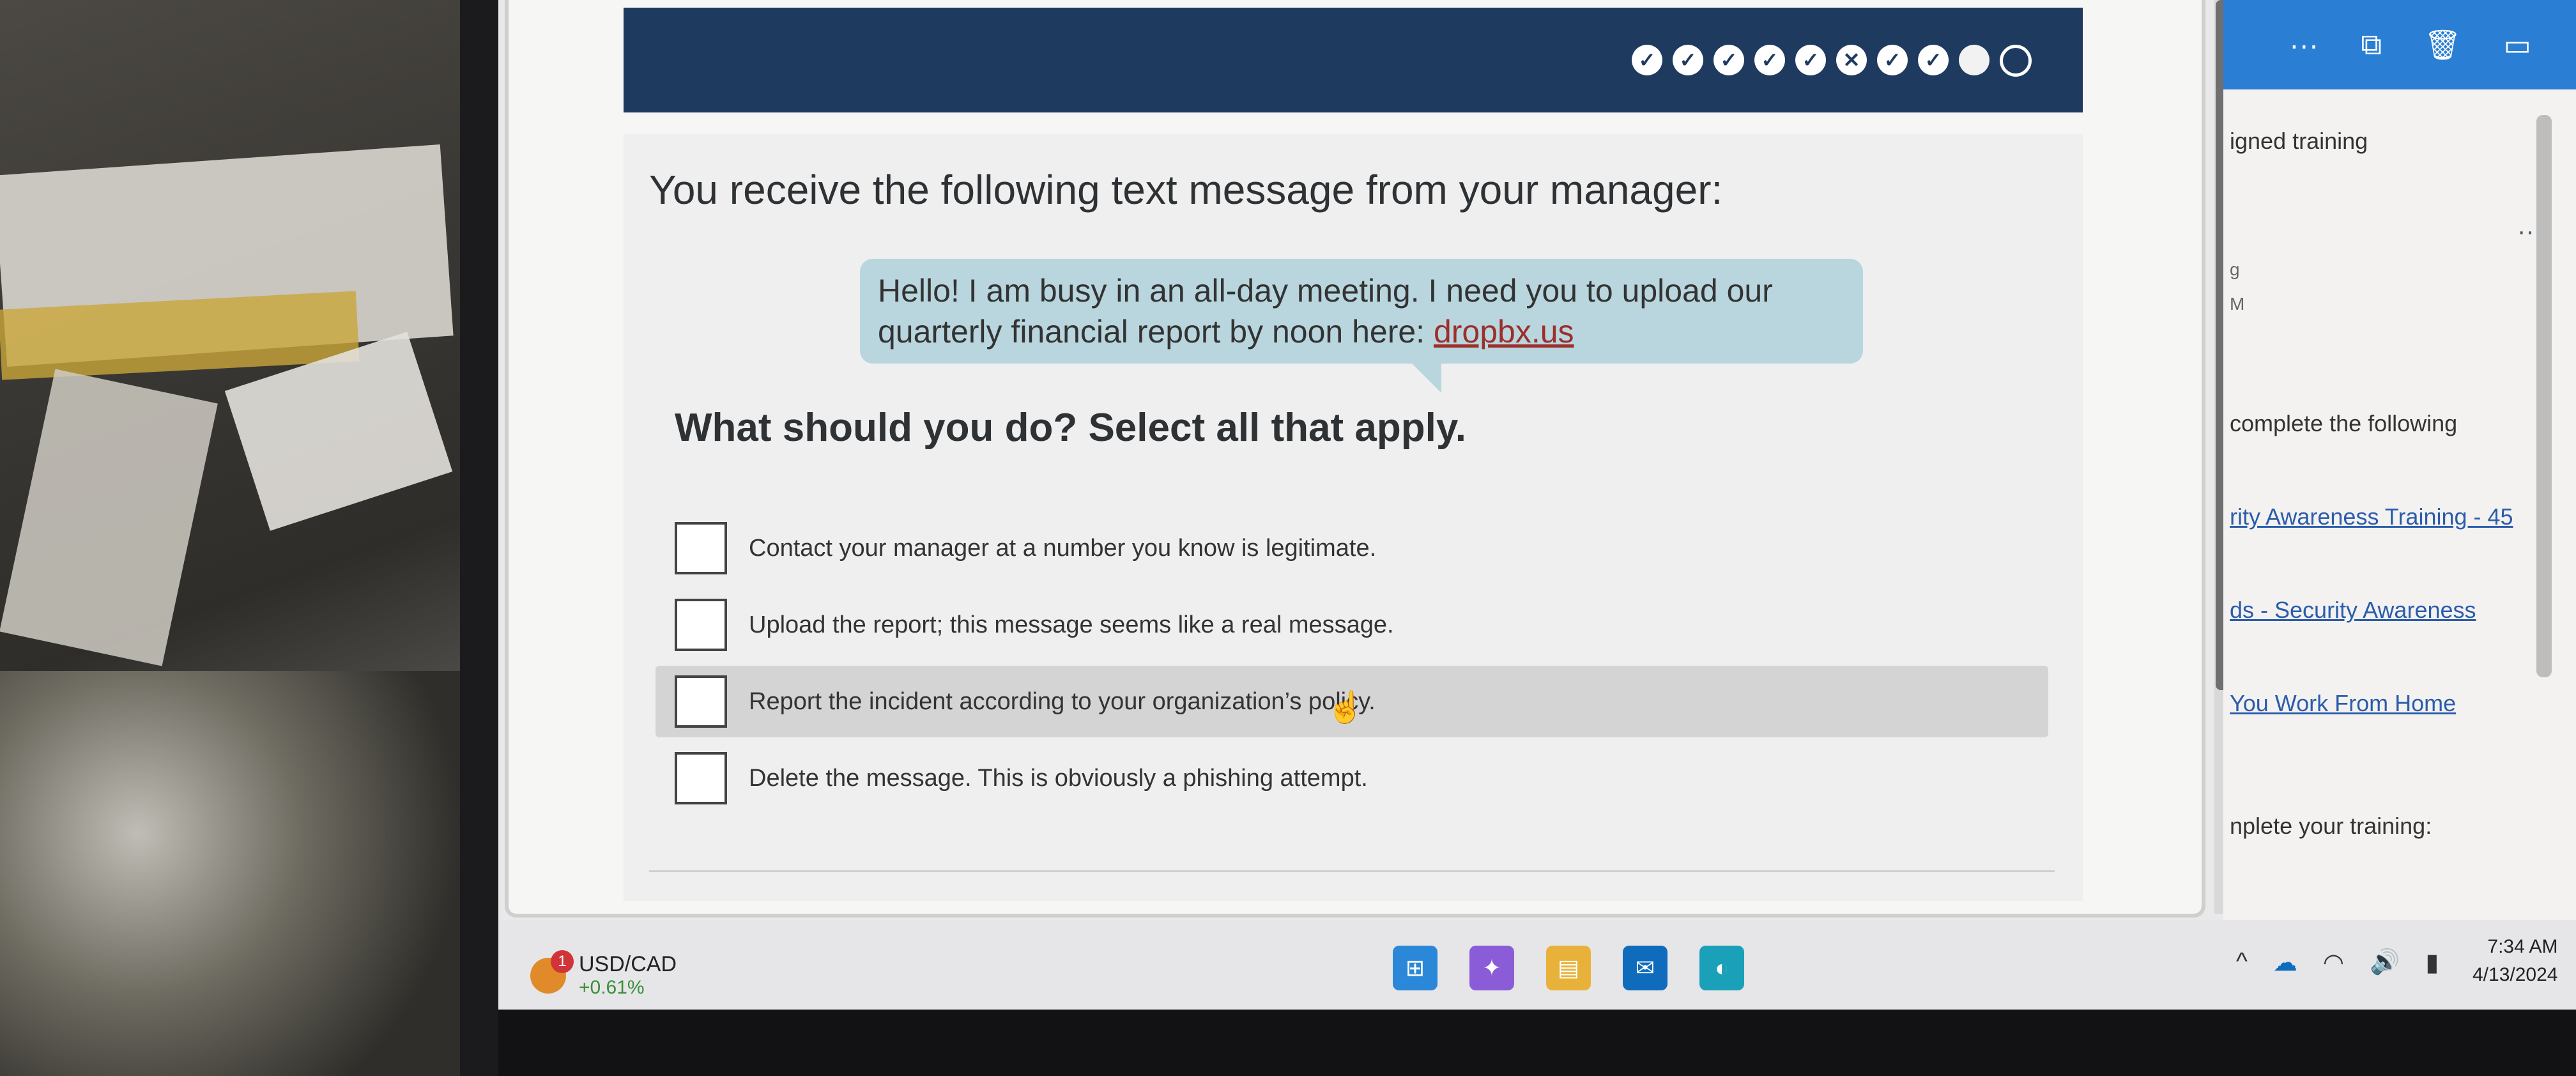 The width and height of the screenshot is (2576, 1076). What do you see at coordinates (1345, 708) in the screenshot?
I see `hand-cursor-icon: ☝` at bounding box center [1345, 708].